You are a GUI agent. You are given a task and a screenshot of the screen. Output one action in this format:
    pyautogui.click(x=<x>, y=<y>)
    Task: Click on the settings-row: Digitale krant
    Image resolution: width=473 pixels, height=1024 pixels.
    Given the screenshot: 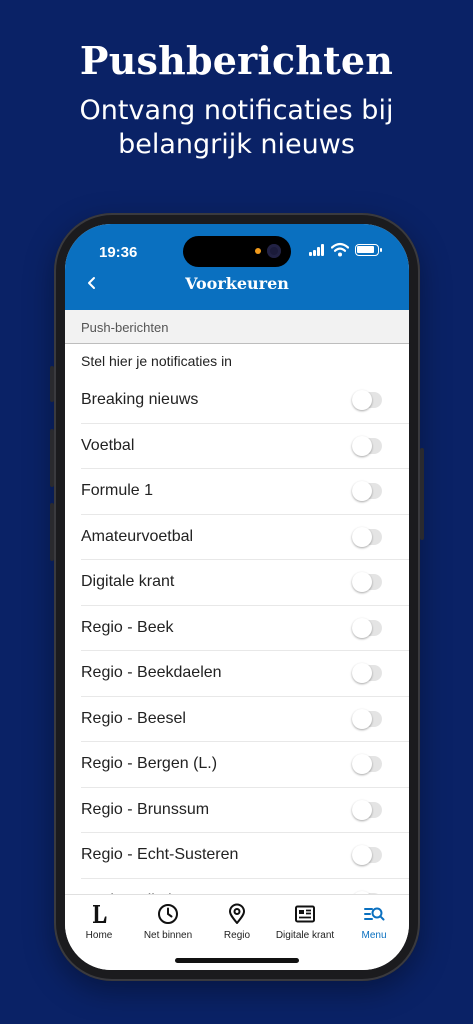 What is the action you would take?
    pyautogui.click(x=245, y=583)
    